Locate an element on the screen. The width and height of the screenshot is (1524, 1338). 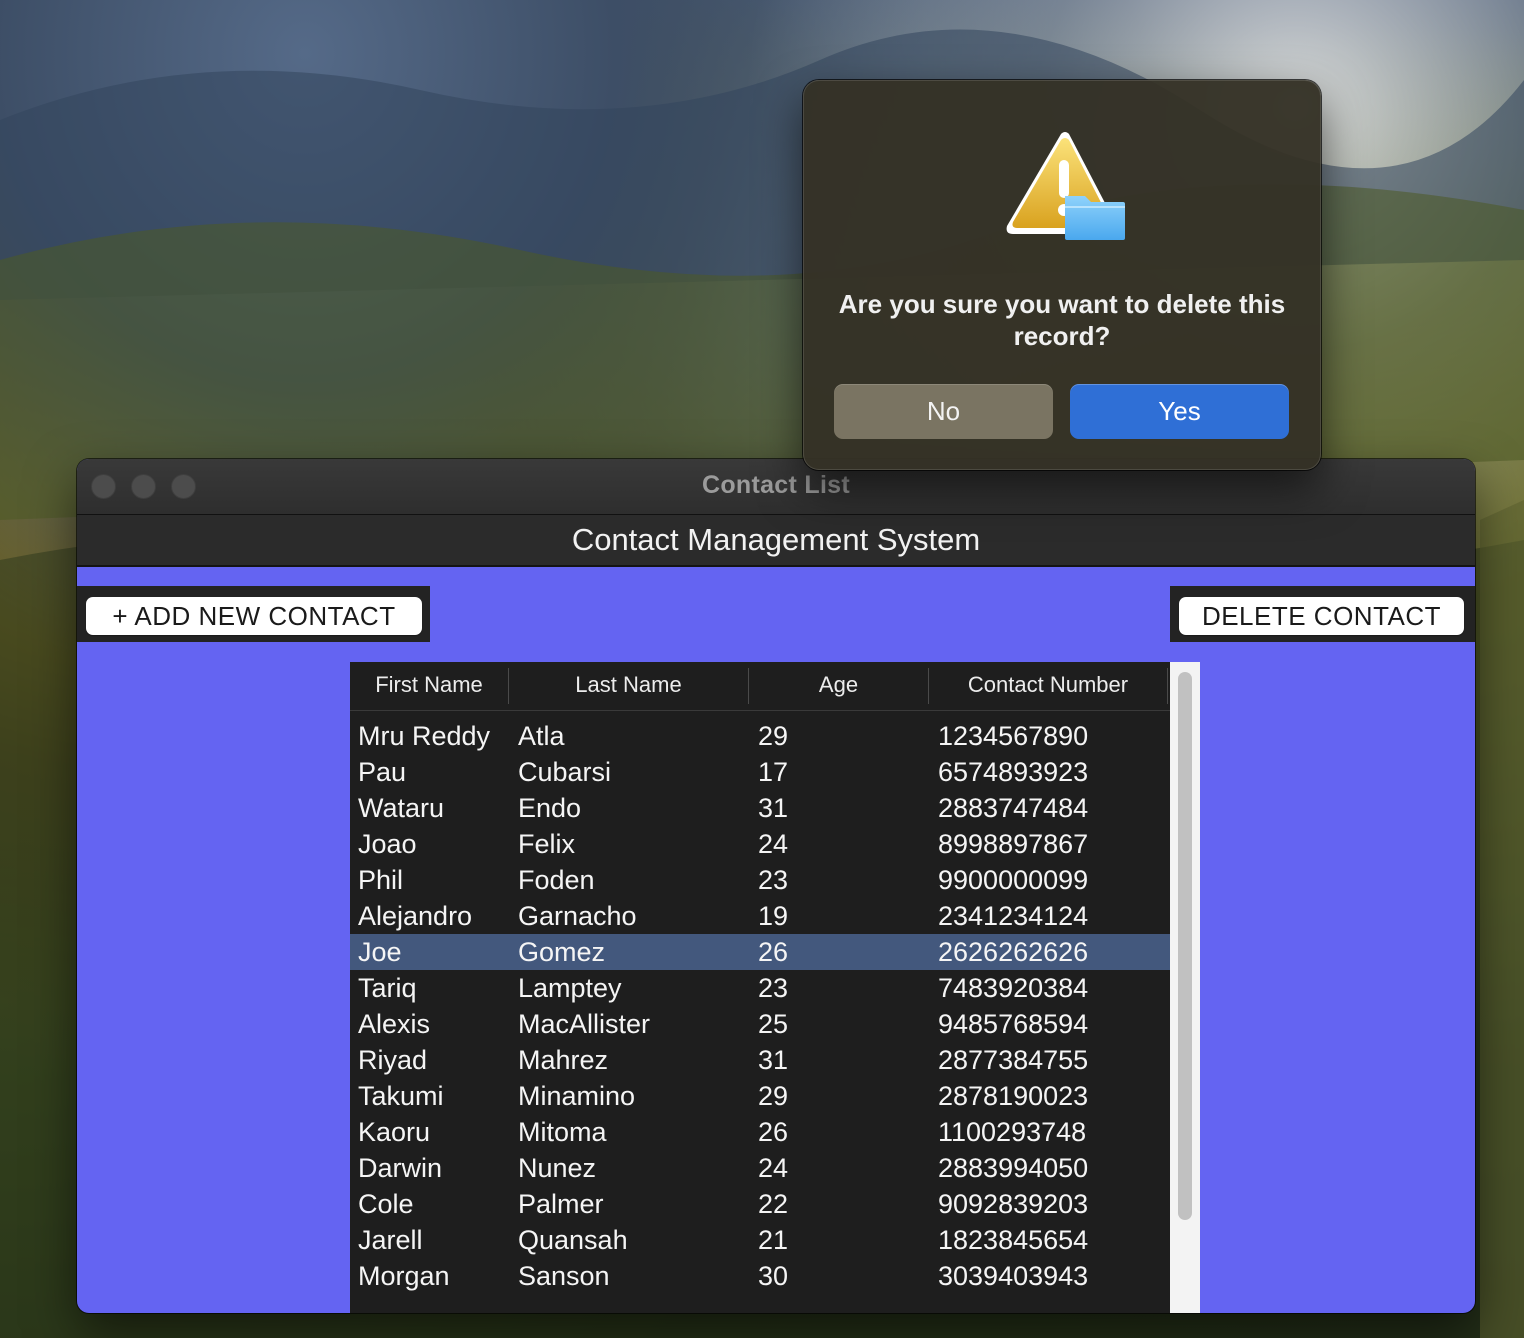
cell-age: 22 is located at coordinates (773, 1204).